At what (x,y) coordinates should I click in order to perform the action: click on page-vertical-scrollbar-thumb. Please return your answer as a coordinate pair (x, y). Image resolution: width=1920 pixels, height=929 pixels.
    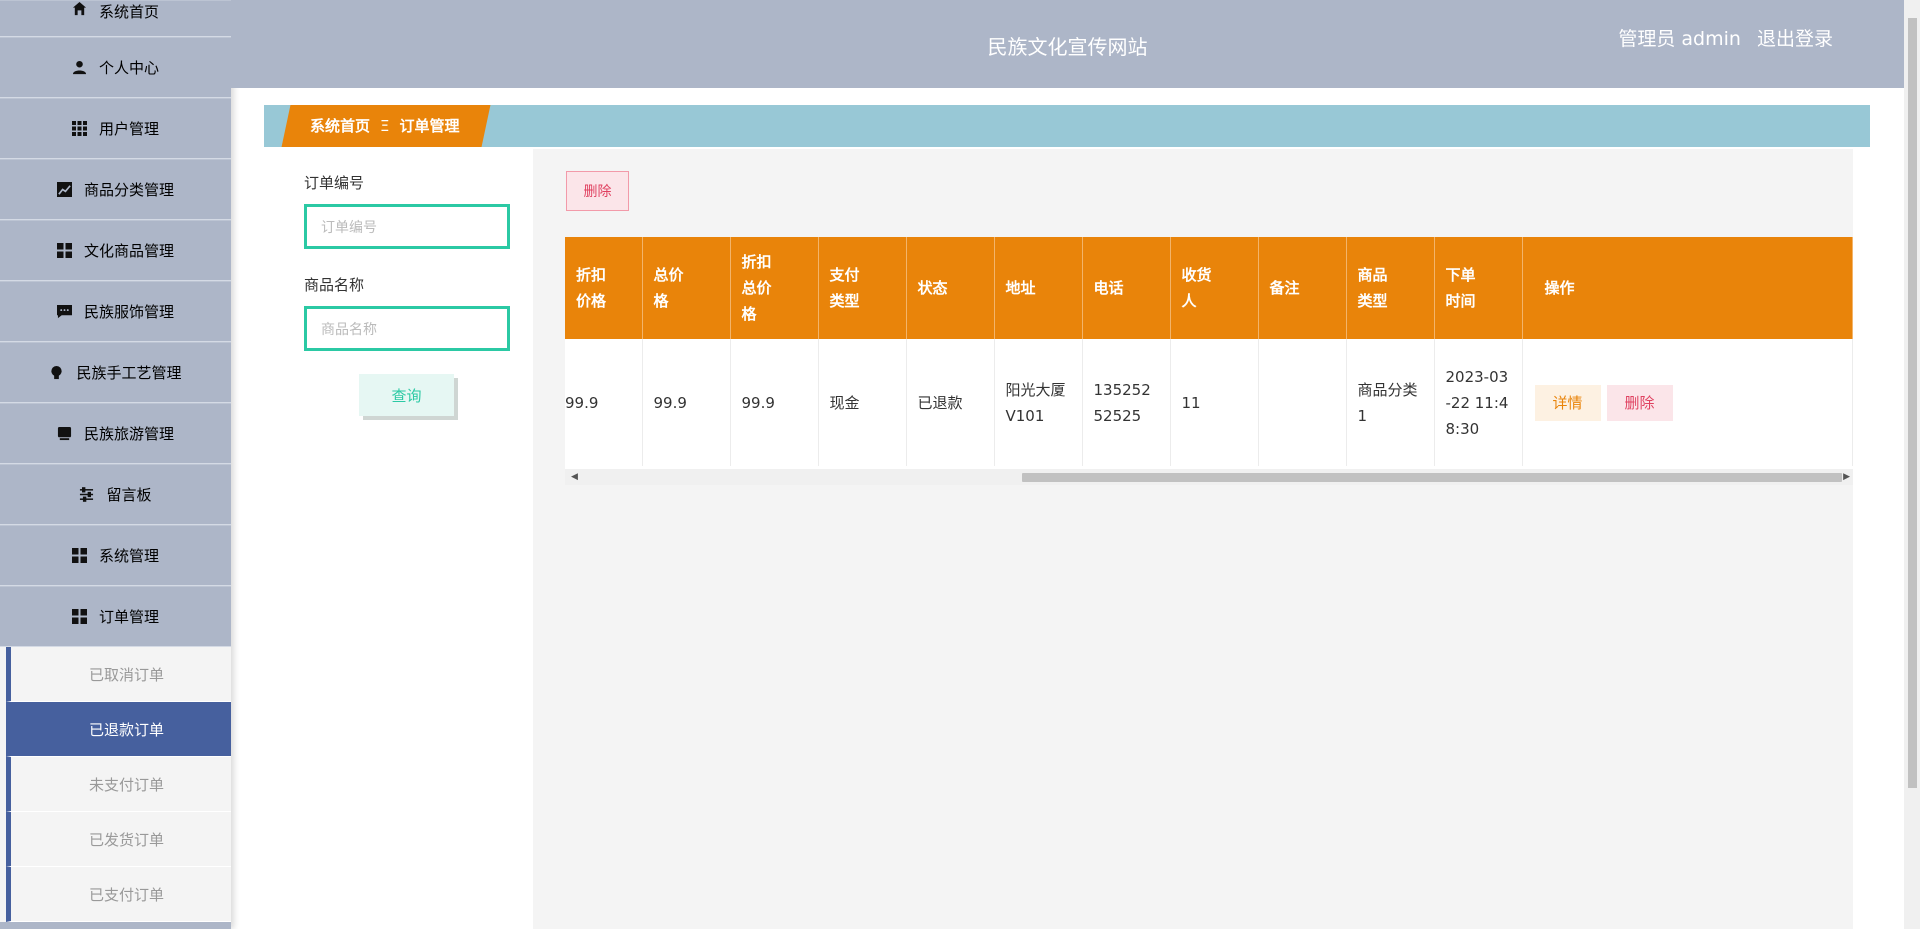
    Looking at the image, I should click on (1912, 403).